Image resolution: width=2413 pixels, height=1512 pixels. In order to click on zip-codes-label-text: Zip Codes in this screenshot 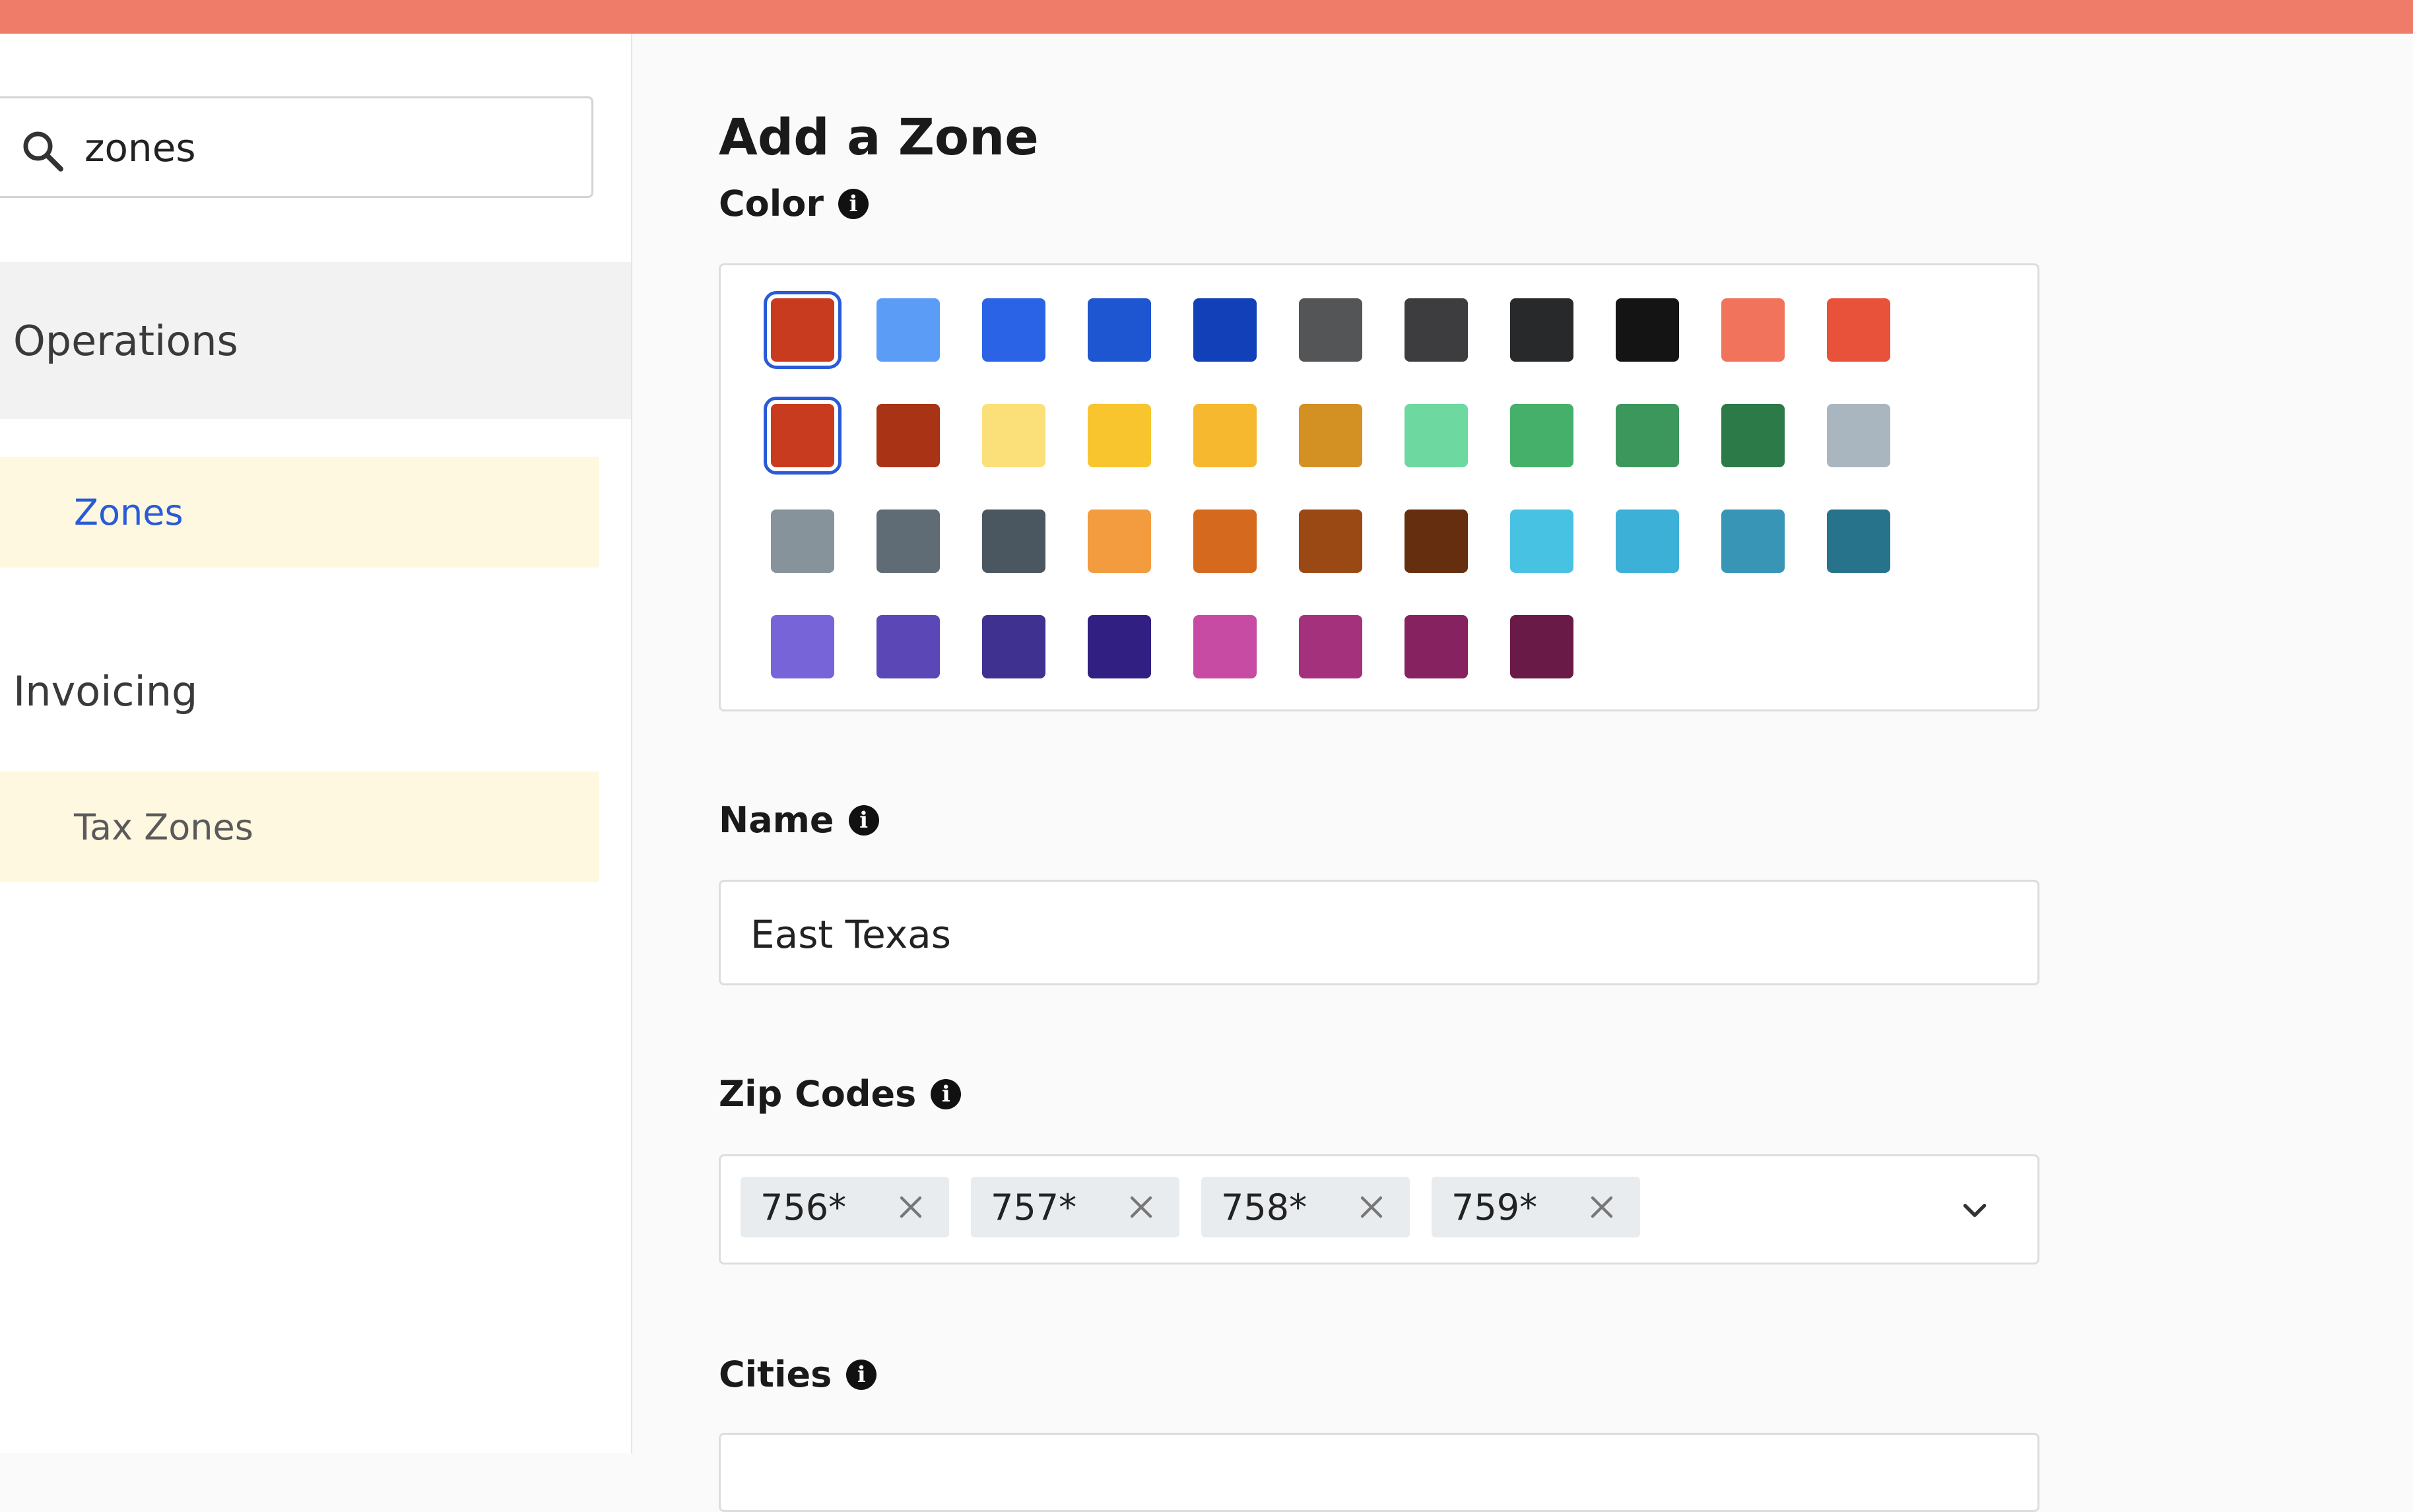, I will do `click(818, 1094)`.